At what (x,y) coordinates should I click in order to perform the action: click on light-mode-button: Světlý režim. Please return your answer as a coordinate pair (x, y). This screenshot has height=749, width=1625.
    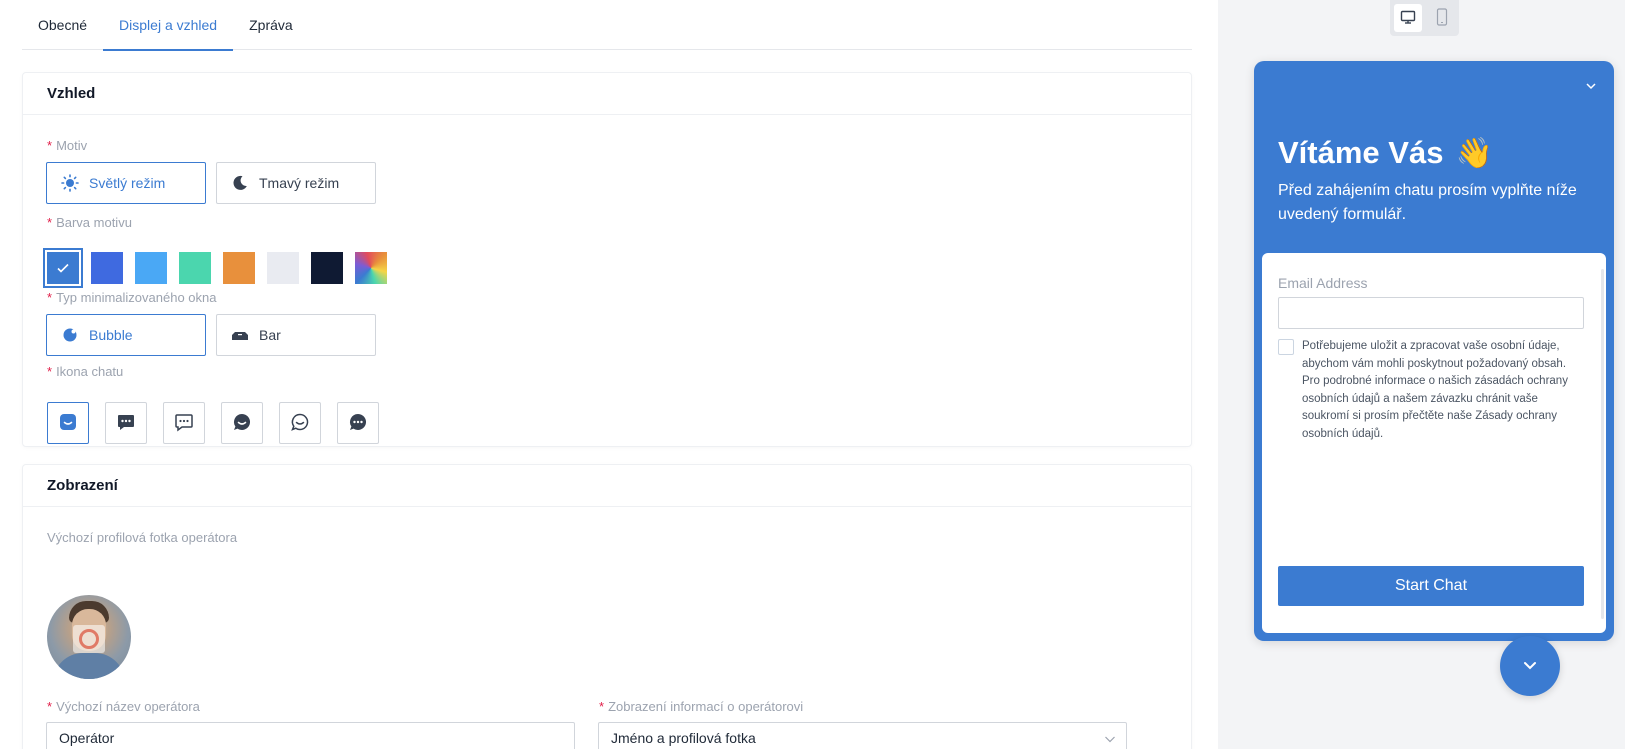
    Looking at the image, I should click on (126, 183).